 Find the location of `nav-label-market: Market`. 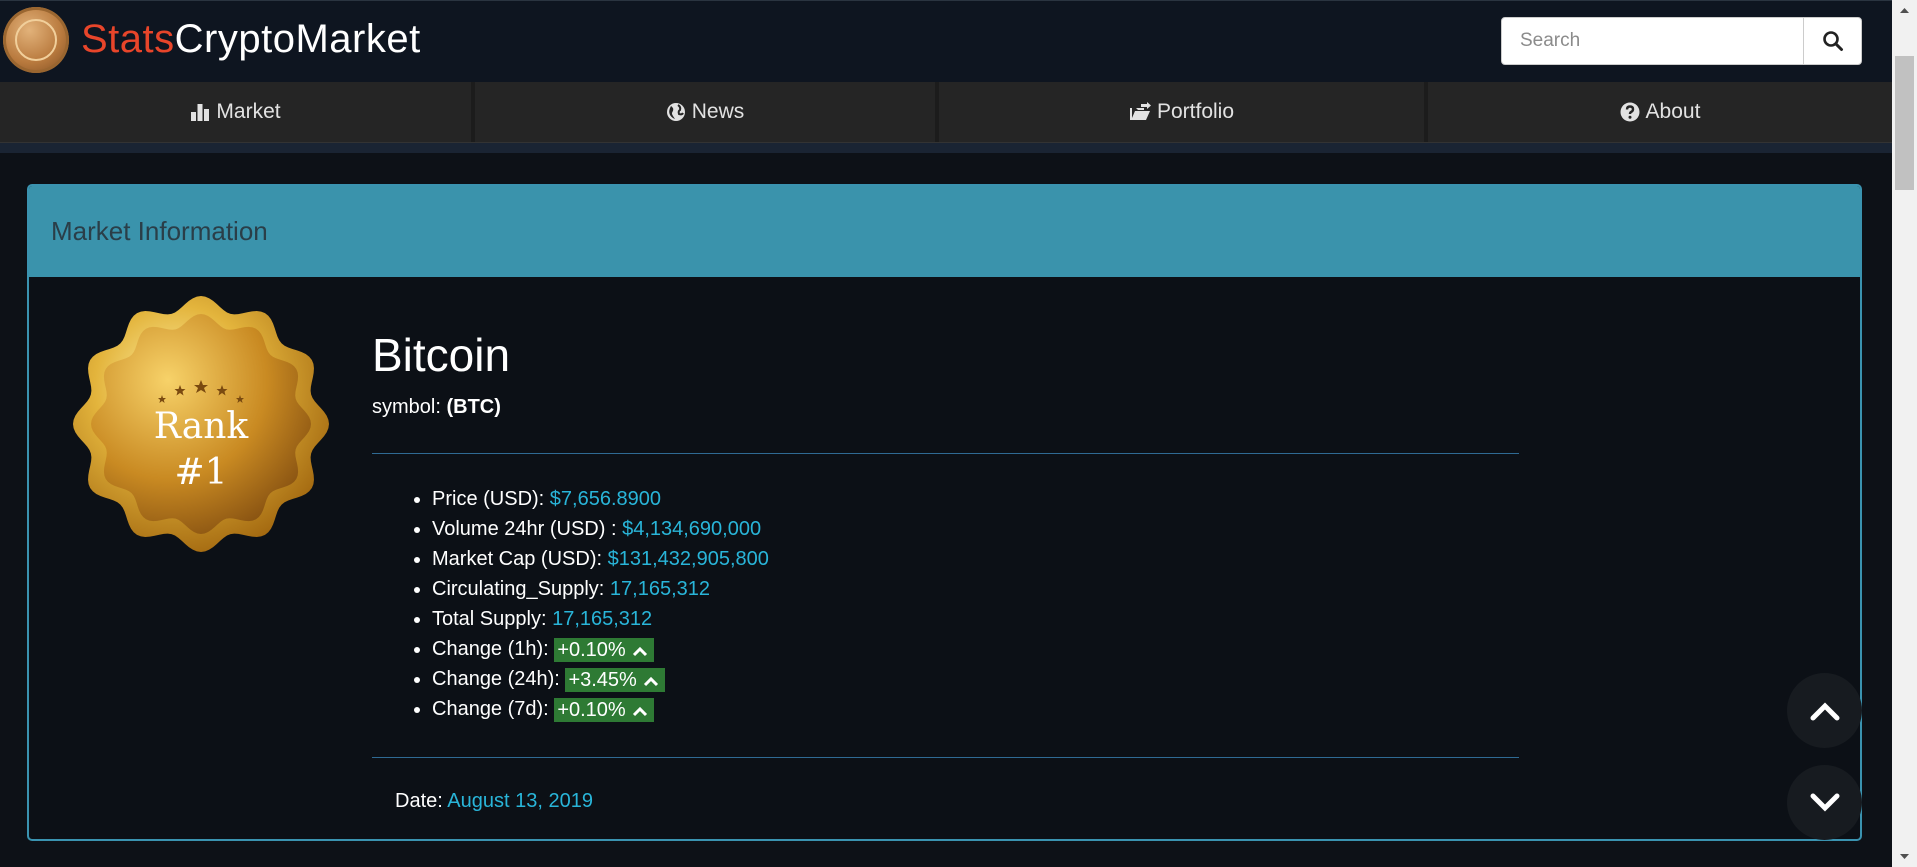

nav-label-market: Market is located at coordinates (248, 111).